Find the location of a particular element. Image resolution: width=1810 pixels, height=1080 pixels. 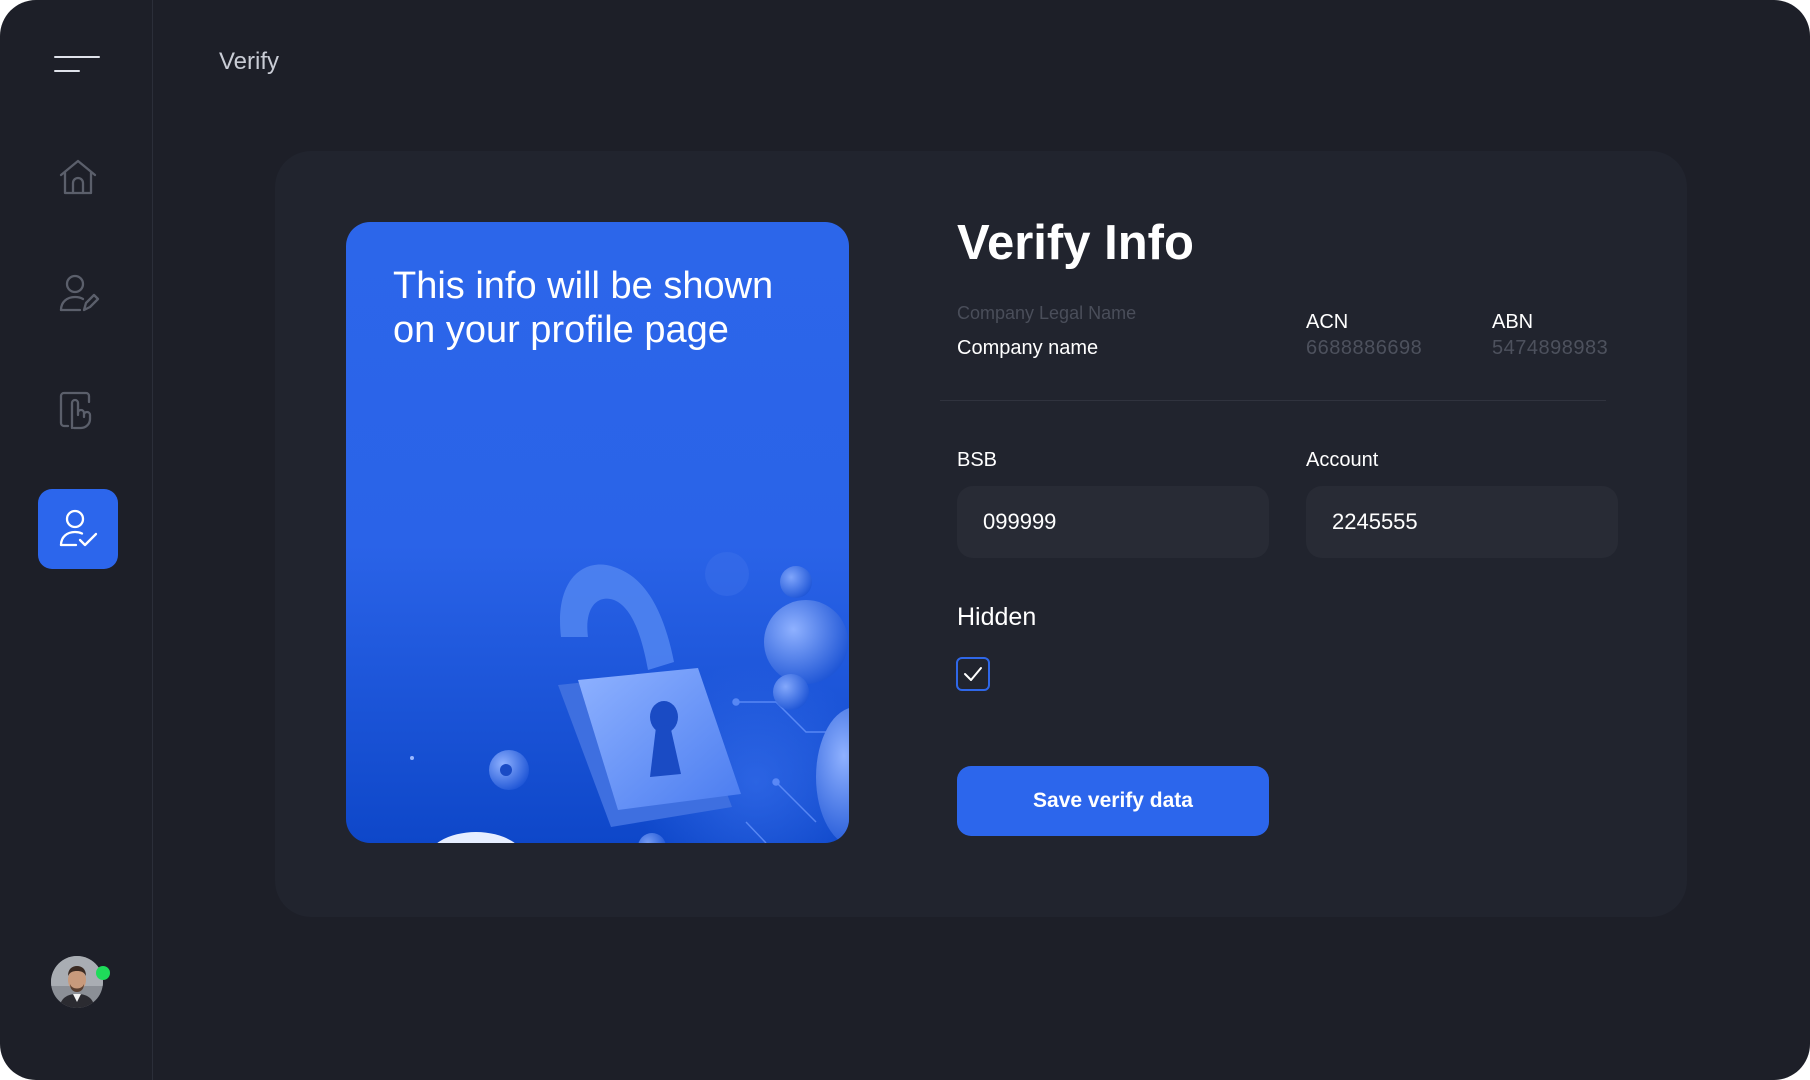

sidebar-item-home is located at coordinates (78, 177).